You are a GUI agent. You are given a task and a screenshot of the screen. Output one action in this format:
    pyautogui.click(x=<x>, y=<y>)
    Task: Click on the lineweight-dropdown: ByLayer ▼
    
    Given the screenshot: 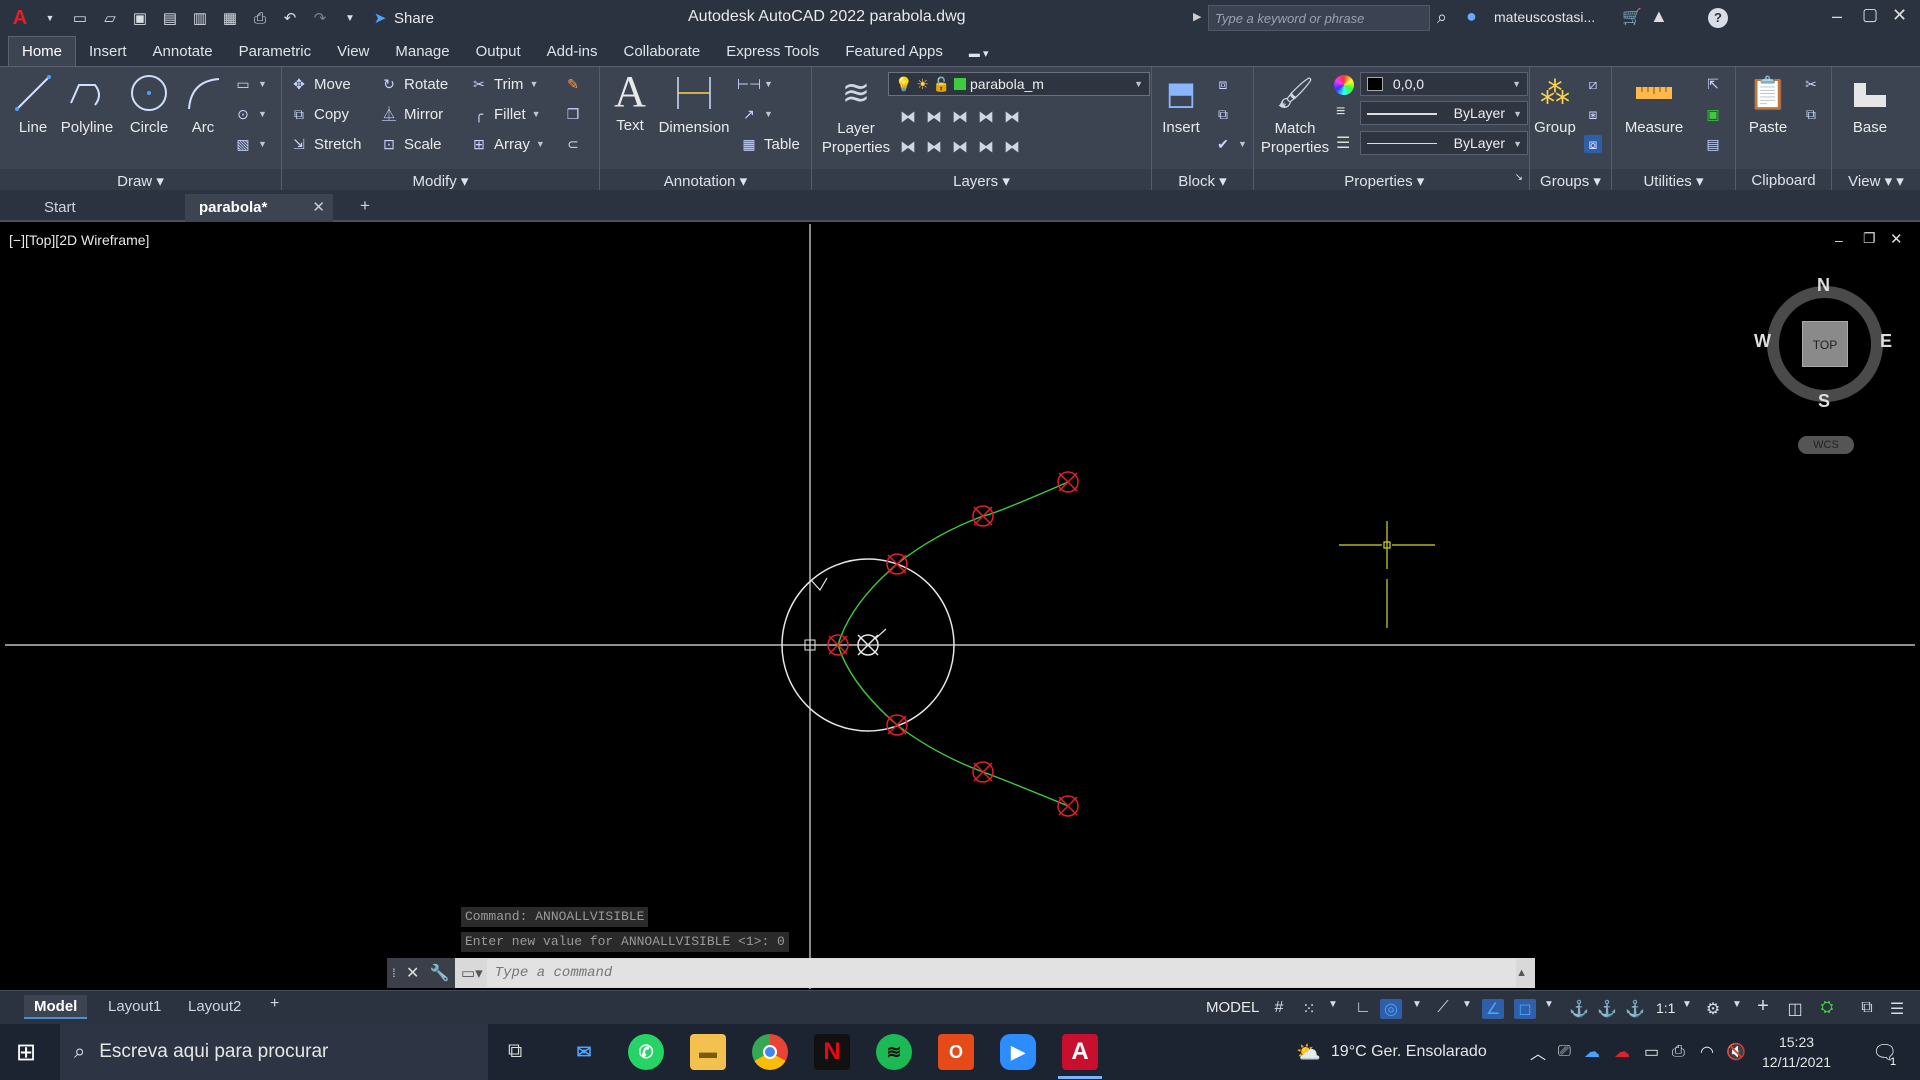 What is the action you would take?
    pyautogui.click(x=1444, y=113)
    